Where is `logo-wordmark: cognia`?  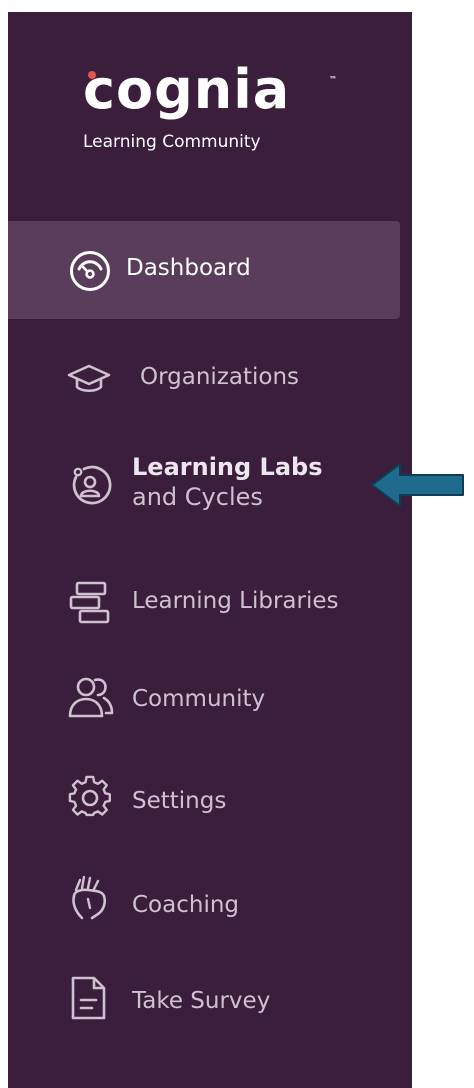
logo-wordmark: cognia is located at coordinates (187, 89).